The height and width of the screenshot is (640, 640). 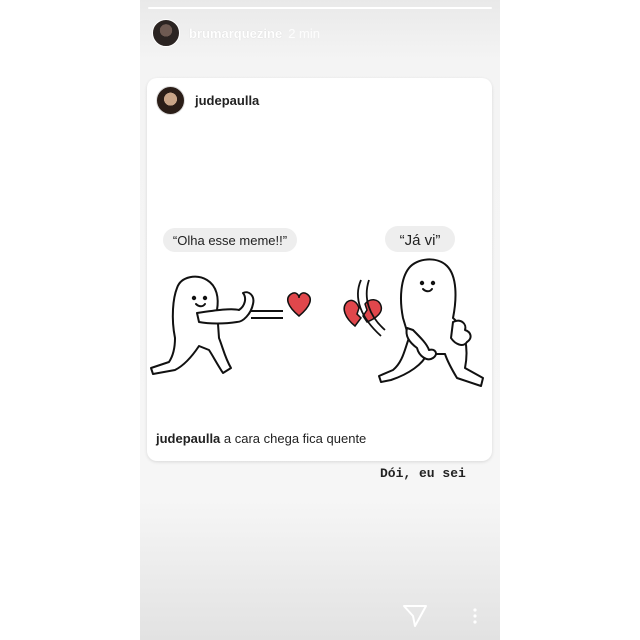 What do you see at coordinates (188, 438) in the screenshot?
I see `caption-username: judepaulla` at bounding box center [188, 438].